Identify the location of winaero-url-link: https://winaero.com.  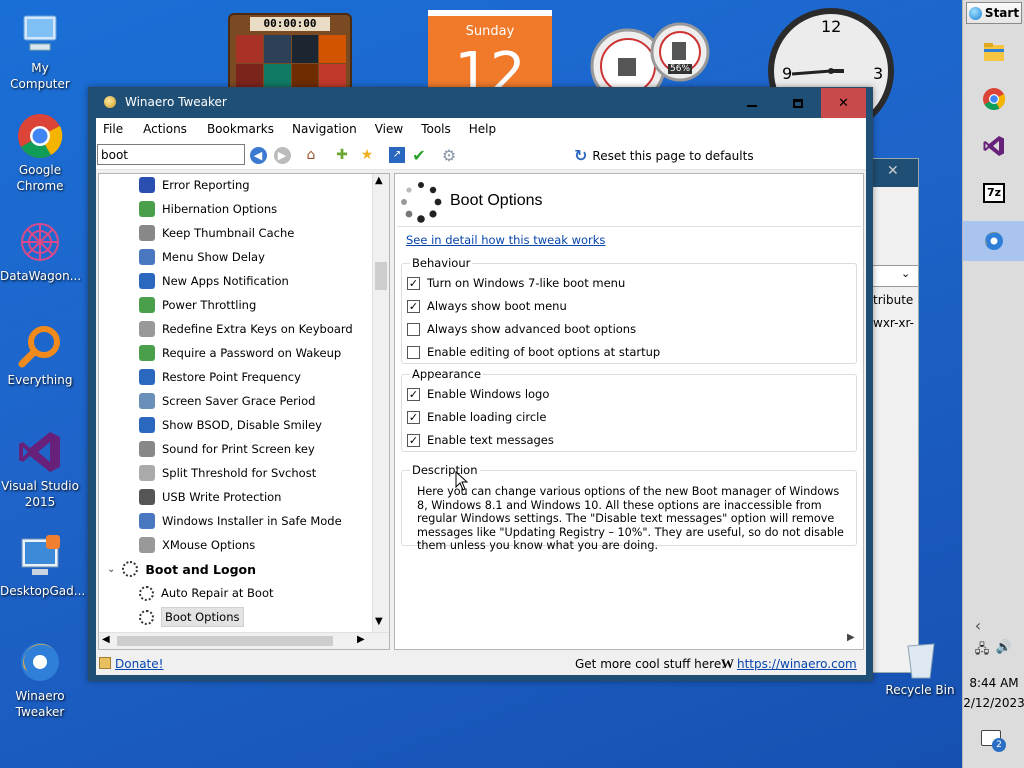
(797, 664).